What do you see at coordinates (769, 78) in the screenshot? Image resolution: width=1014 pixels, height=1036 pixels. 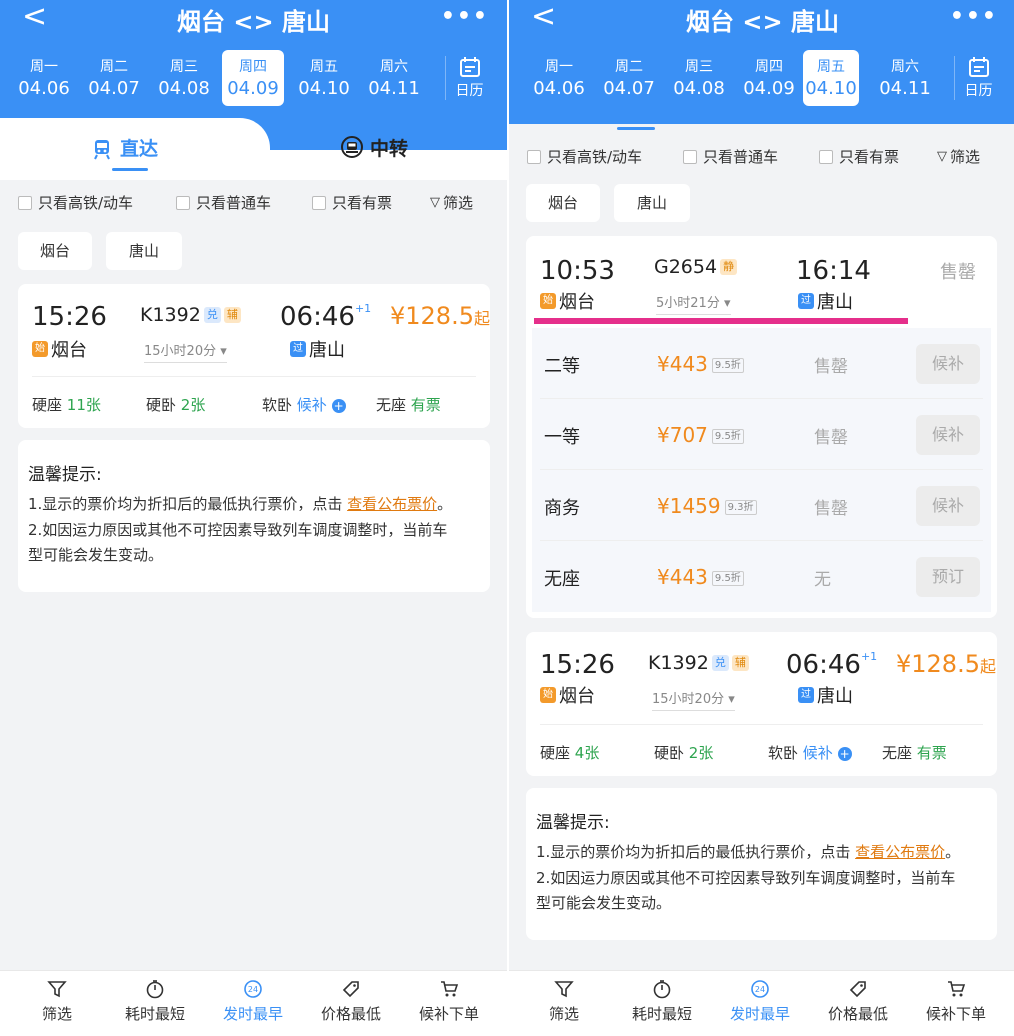 I see `date-item: 周四 04.09` at bounding box center [769, 78].